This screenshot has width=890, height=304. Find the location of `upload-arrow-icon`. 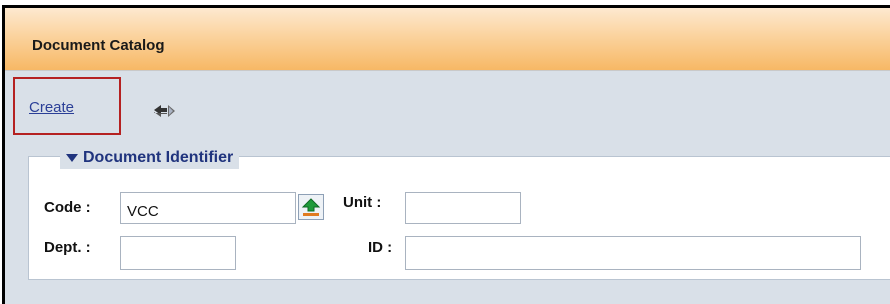

upload-arrow-icon is located at coordinates (311, 207).